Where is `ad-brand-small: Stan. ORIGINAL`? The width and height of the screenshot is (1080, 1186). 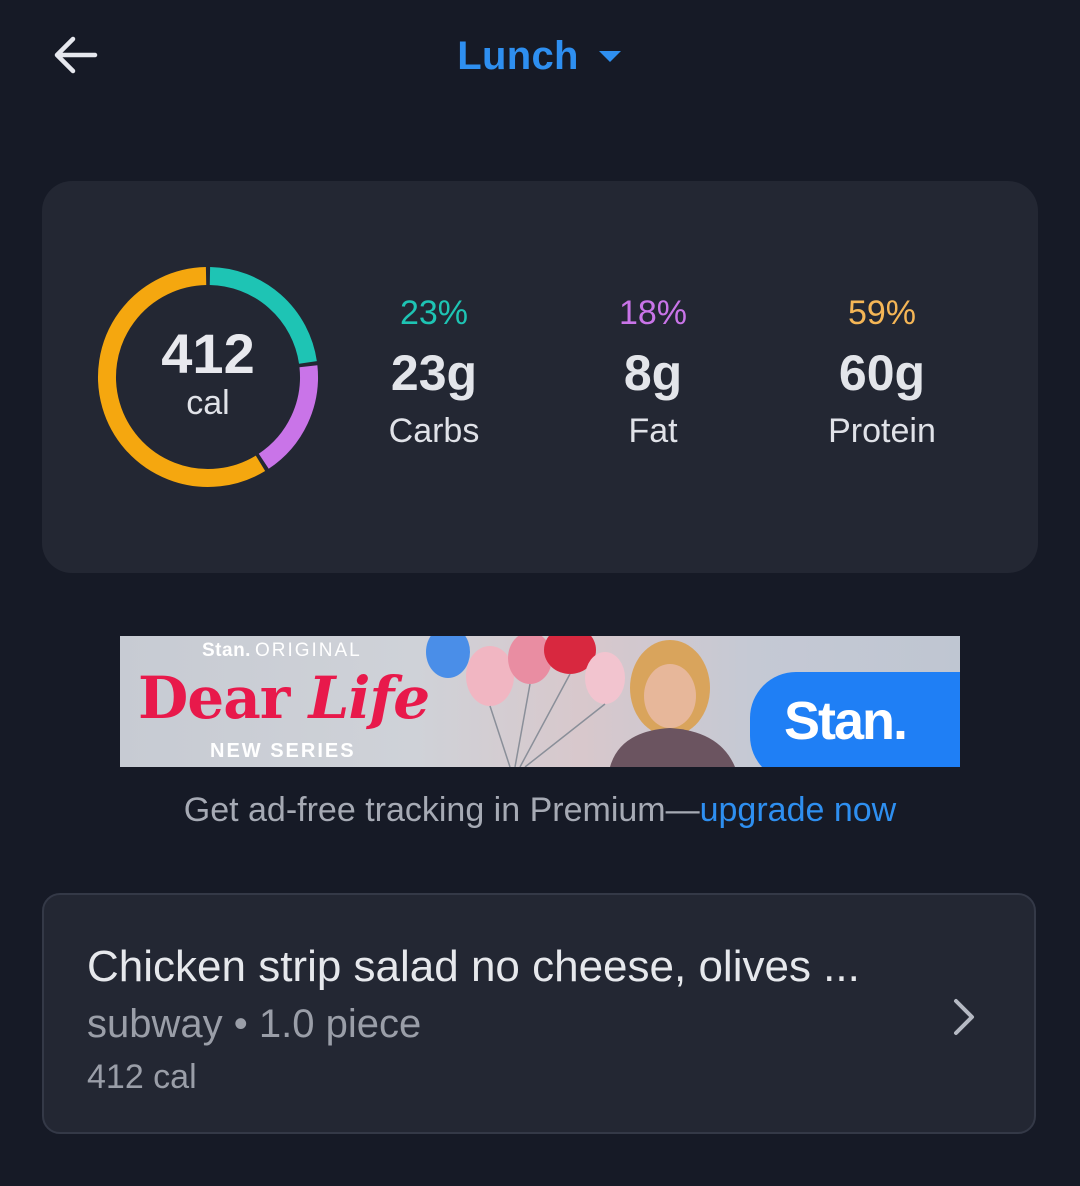 ad-brand-small: Stan. ORIGINAL is located at coordinates (282, 651).